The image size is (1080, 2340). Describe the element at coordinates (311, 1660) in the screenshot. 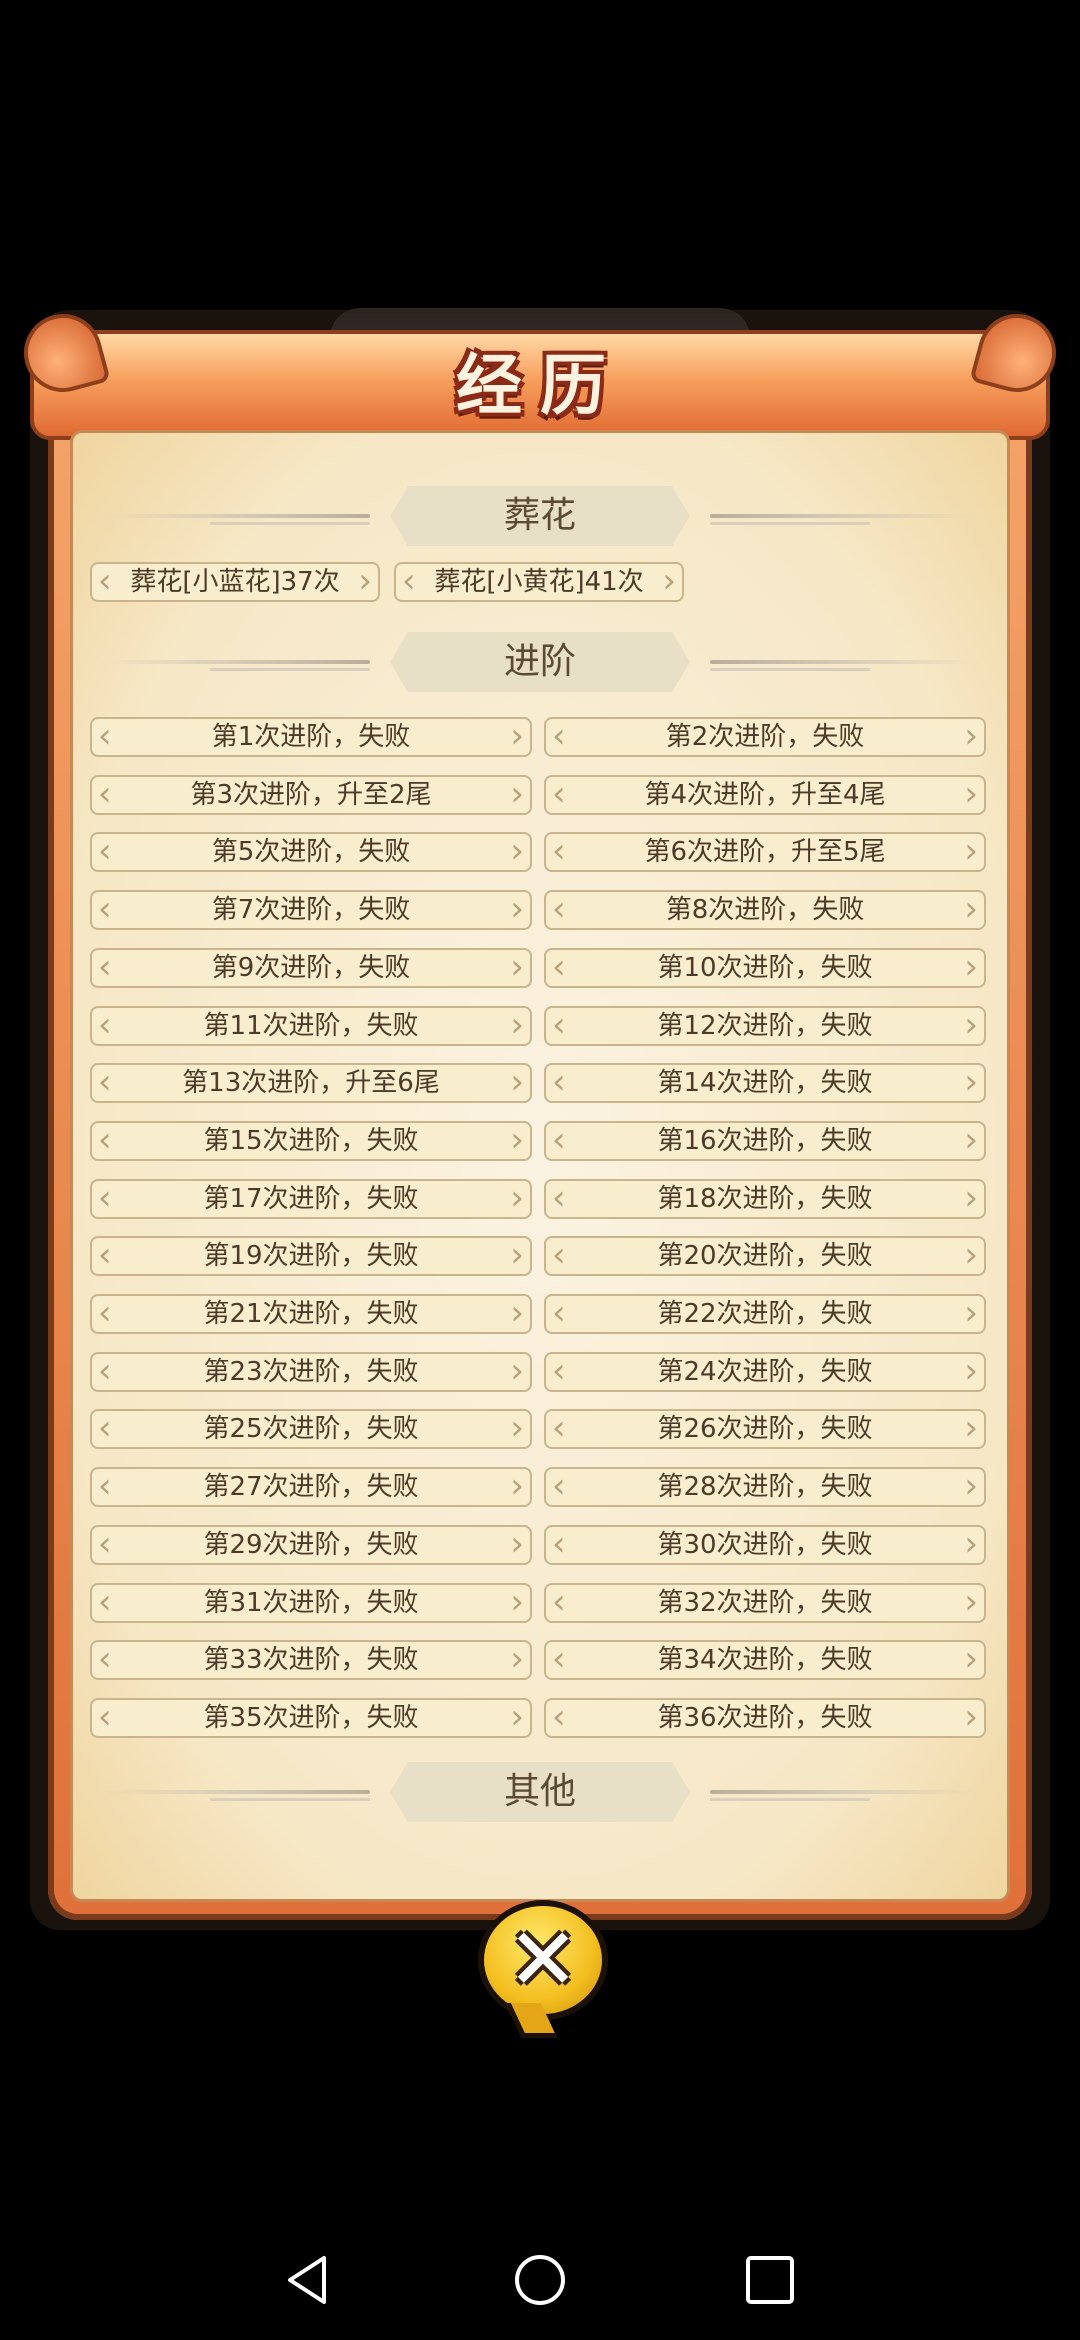

I see `advance-entry: 第33次进阶，失败` at that location.